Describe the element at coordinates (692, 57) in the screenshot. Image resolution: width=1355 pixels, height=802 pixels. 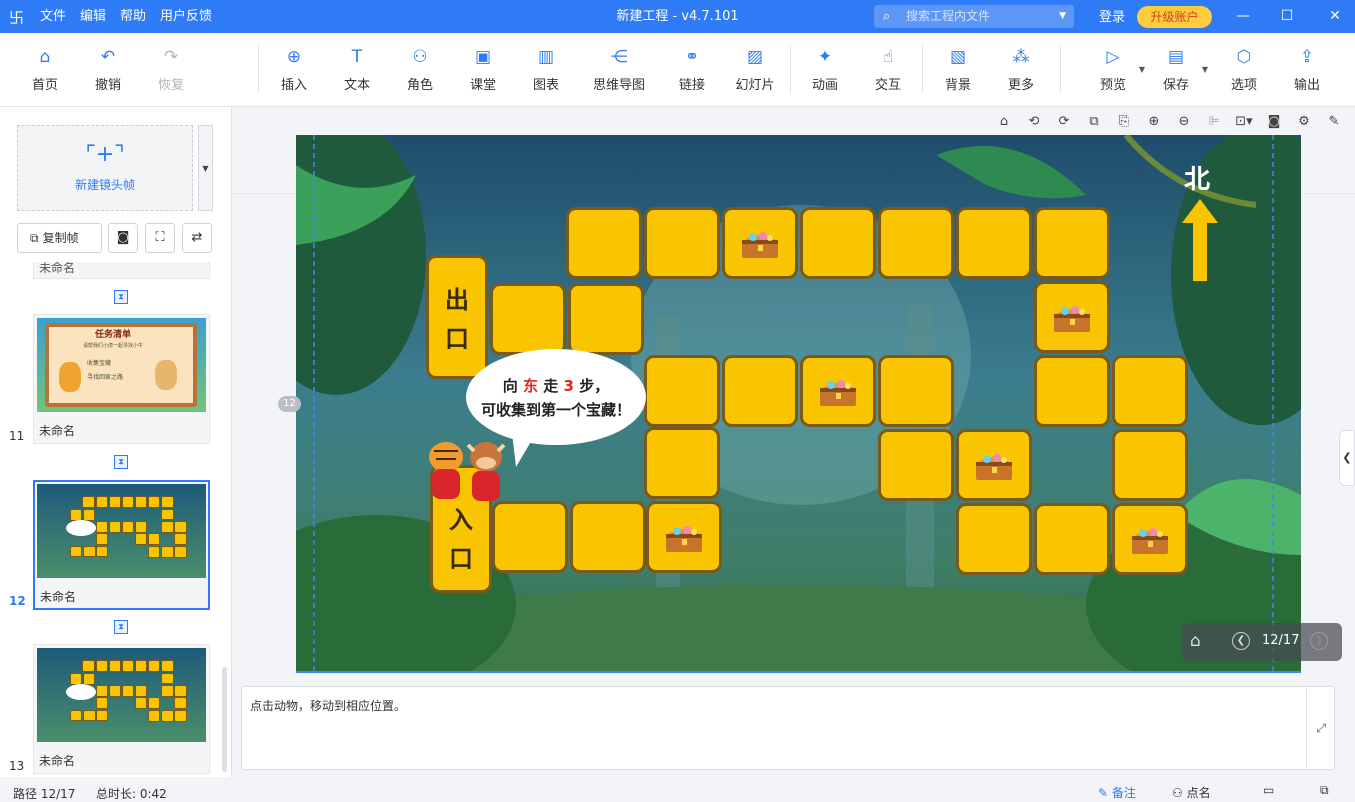
I see `link-icon: ⚭` at that location.